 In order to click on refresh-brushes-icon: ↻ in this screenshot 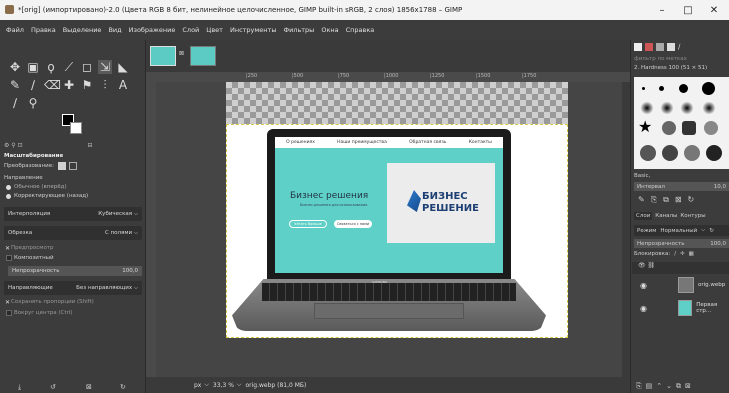, I will do `click(694, 199)`.